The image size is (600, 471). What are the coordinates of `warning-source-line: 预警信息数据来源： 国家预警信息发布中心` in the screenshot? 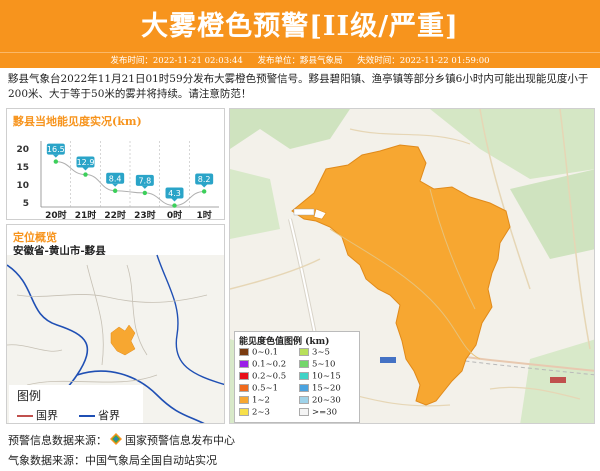 It's located at (121, 440).